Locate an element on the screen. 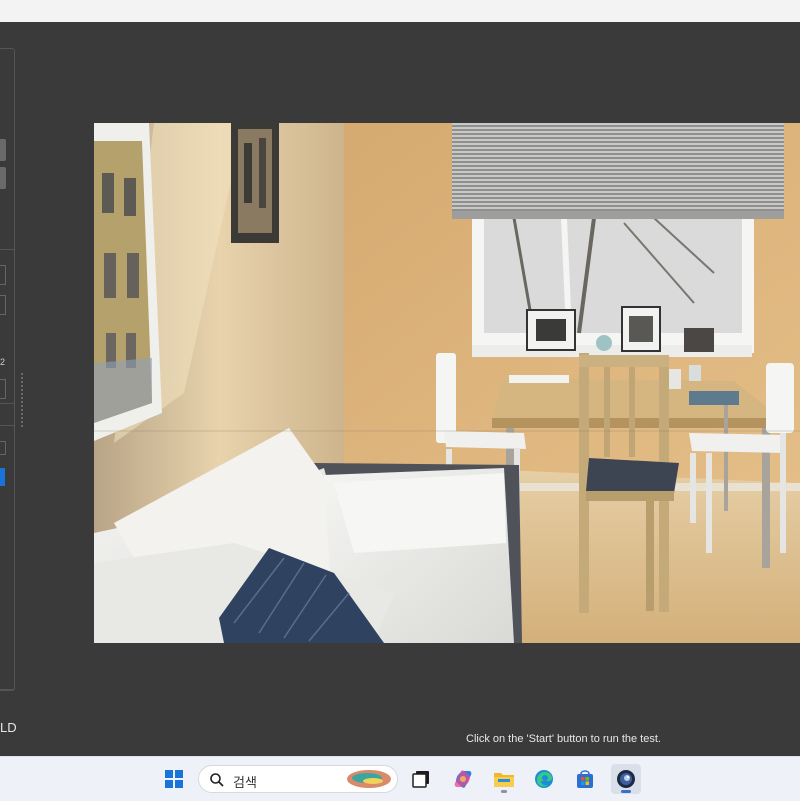 The image size is (800, 801). search-placeholder: 검색 is located at coordinates (245, 782).